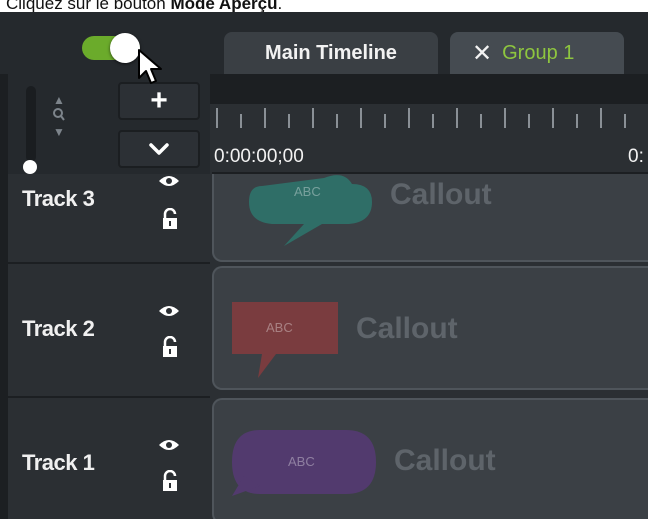  What do you see at coordinates (259, 156) in the screenshot?
I see `ruler-time-label: 0:00:00;00` at bounding box center [259, 156].